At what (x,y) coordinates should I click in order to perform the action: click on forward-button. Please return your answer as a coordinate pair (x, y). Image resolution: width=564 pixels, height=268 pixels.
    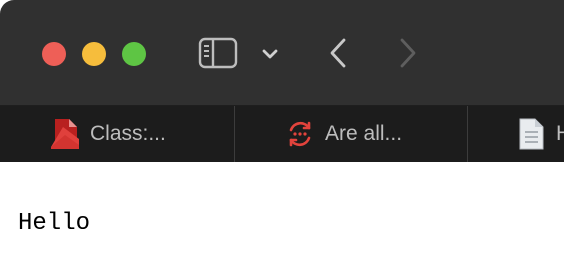
    Looking at the image, I should click on (408, 53).